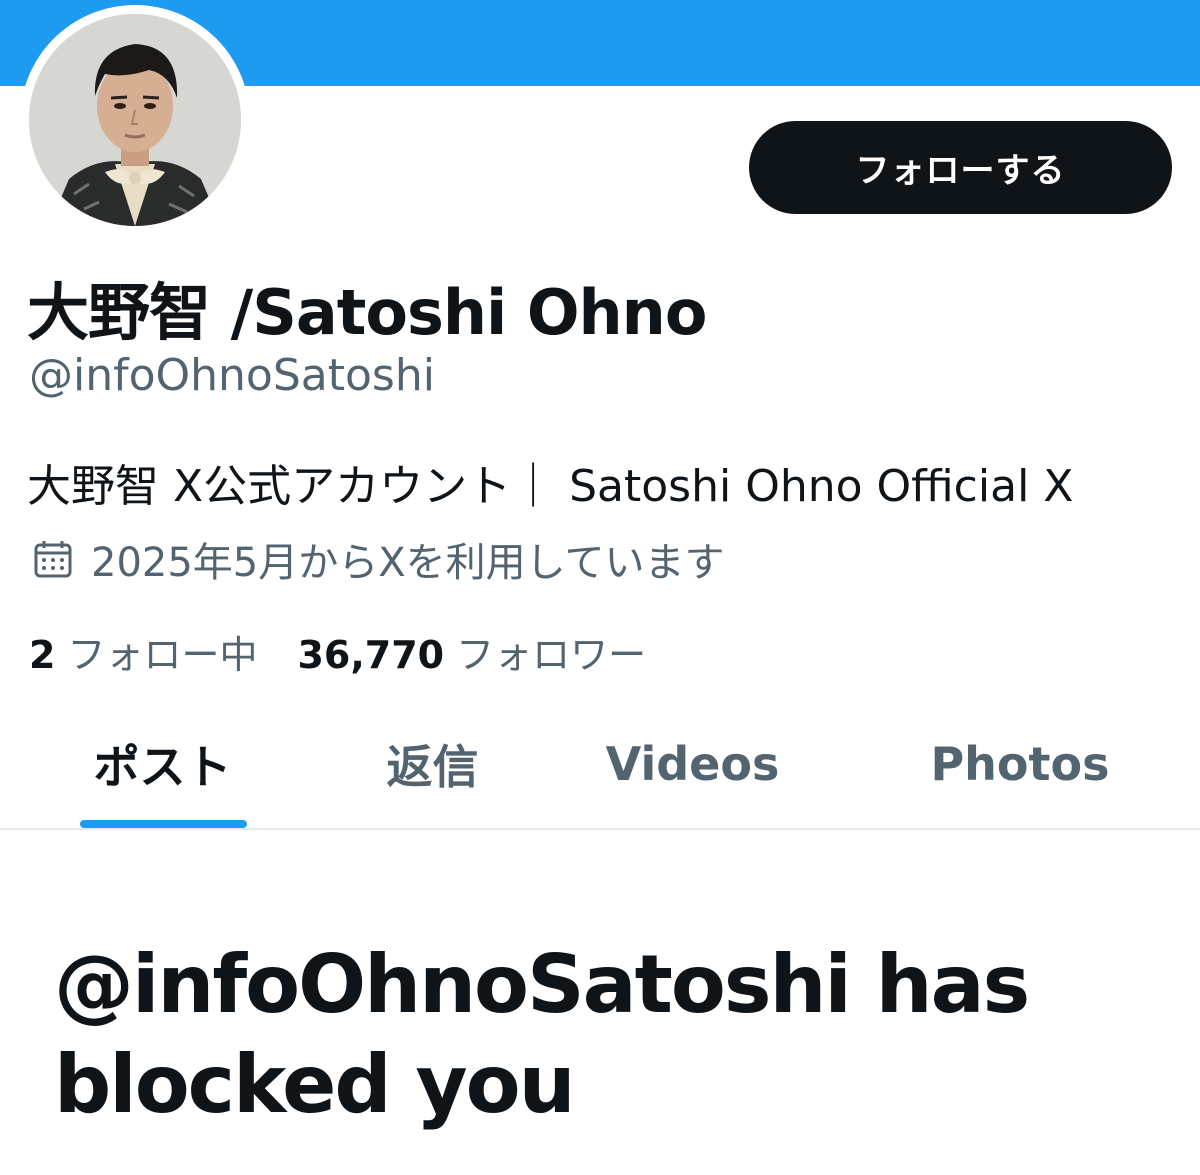 Image resolution: width=1200 pixels, height=1175 pixels. What do you see at coordinates (1020, 764) in the screenshot?
I see `tab-photos: Photos` at bounding box center [1020, 764].